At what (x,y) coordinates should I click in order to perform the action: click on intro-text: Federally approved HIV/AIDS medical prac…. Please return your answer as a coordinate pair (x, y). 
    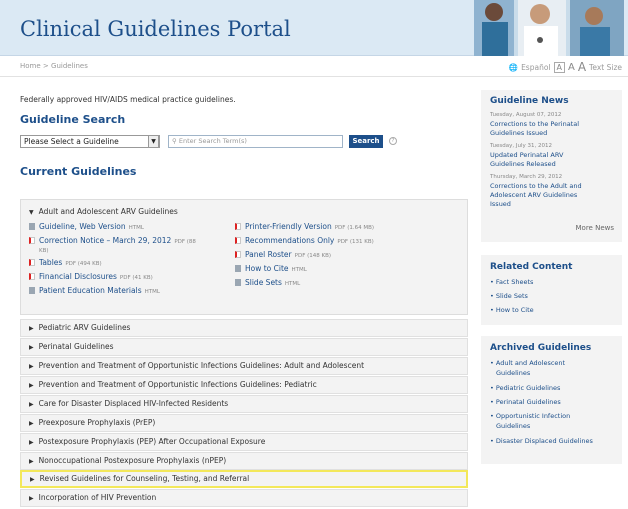
    Looking at the image, I should click on (128, 99).